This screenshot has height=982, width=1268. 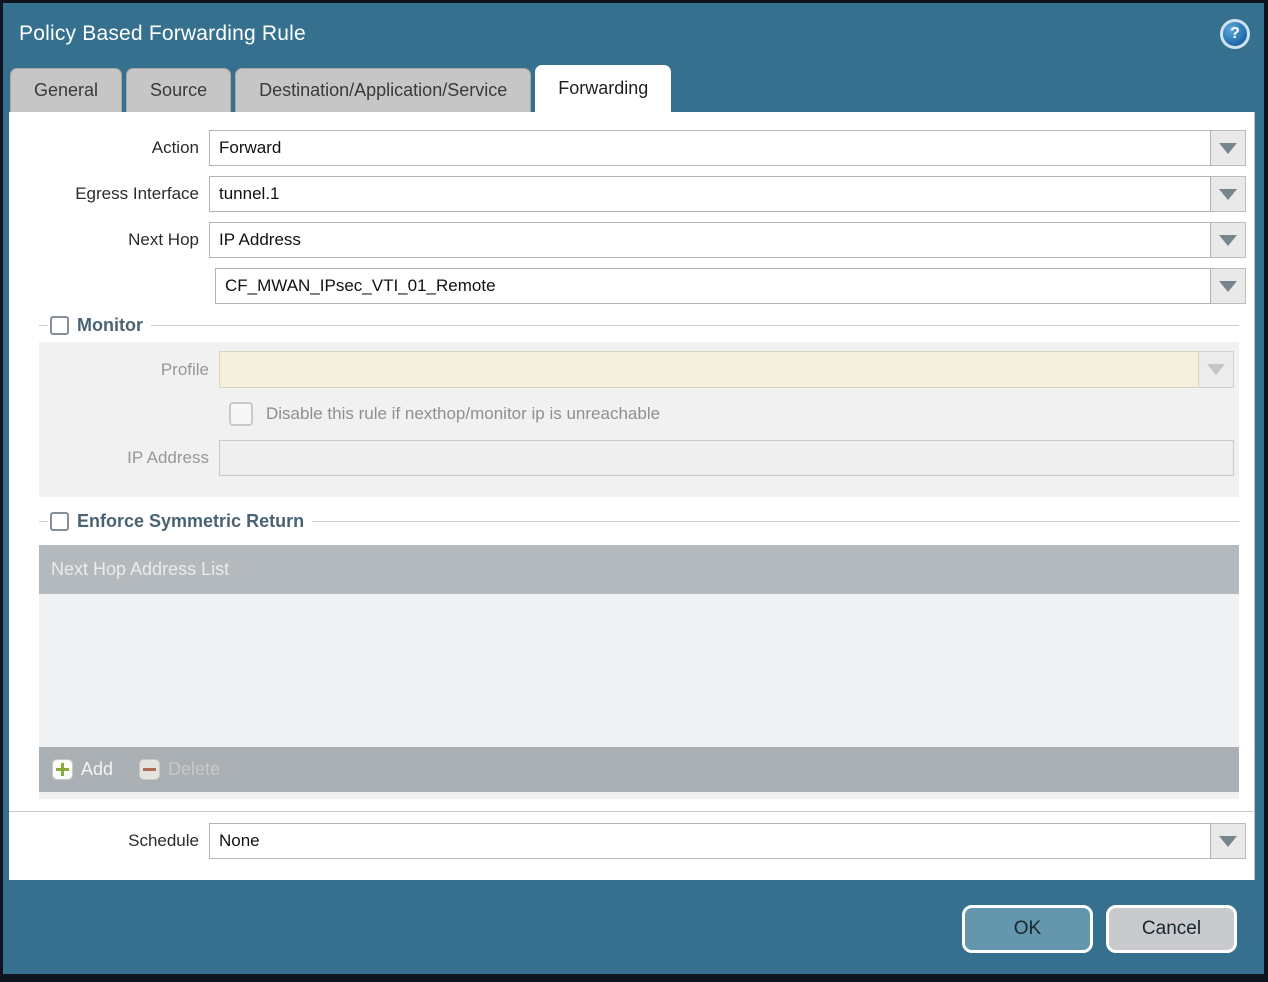 What do you see at coordinates (709, 369) in the screenshot?
I see `profile-select-disabled` at bounding box center [709, 369].